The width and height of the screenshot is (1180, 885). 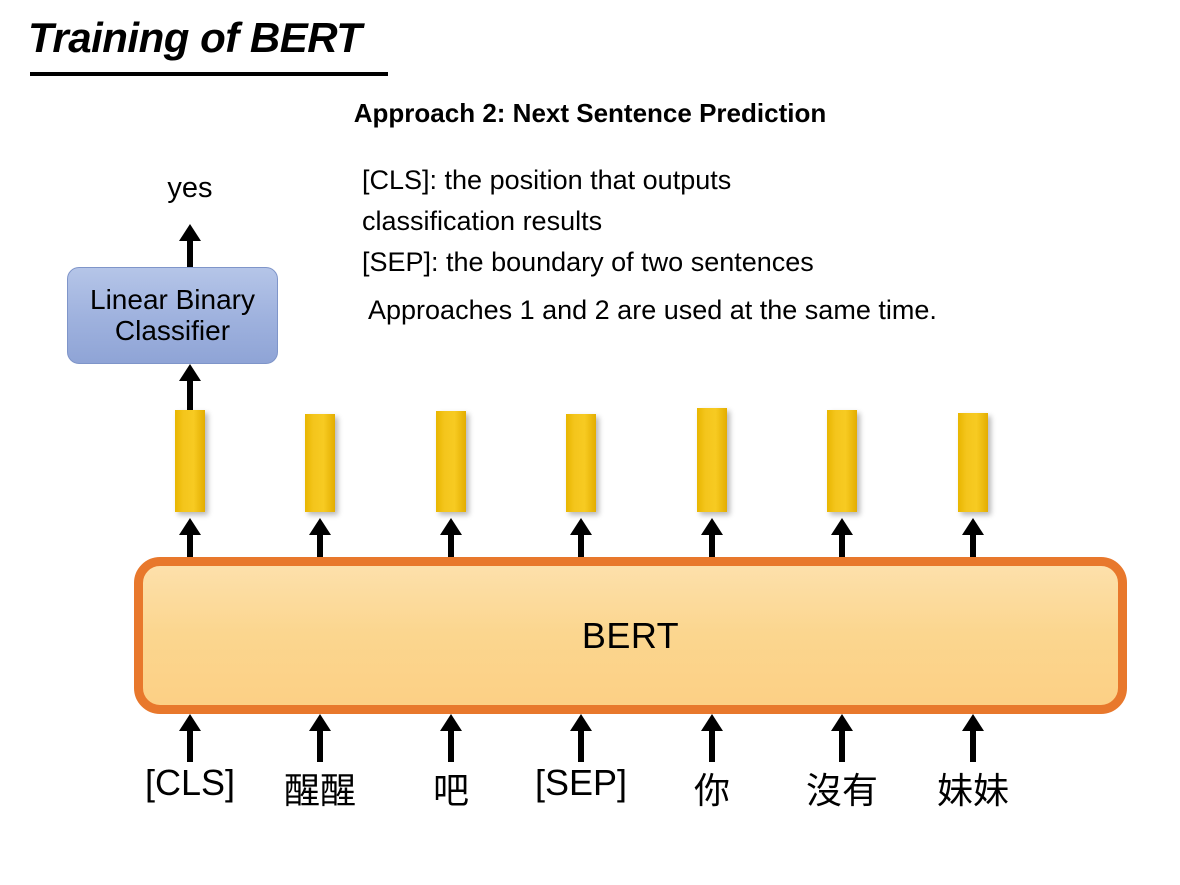 I want to click on input-token-3: [SEP], so click(x=581, y=782).